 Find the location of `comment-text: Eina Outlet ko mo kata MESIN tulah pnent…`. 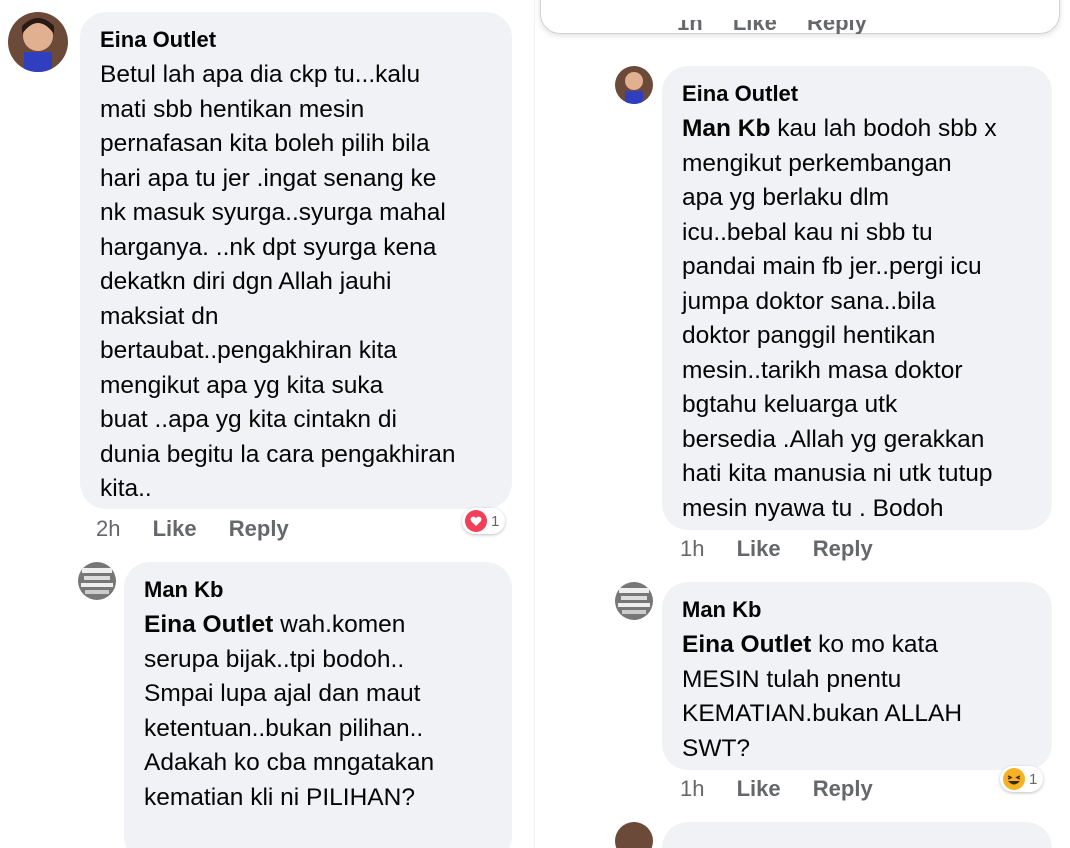

comment-text: Eina Outlet ko mo kata MESIN tulah pnent… is located at coordinates (856, 697).